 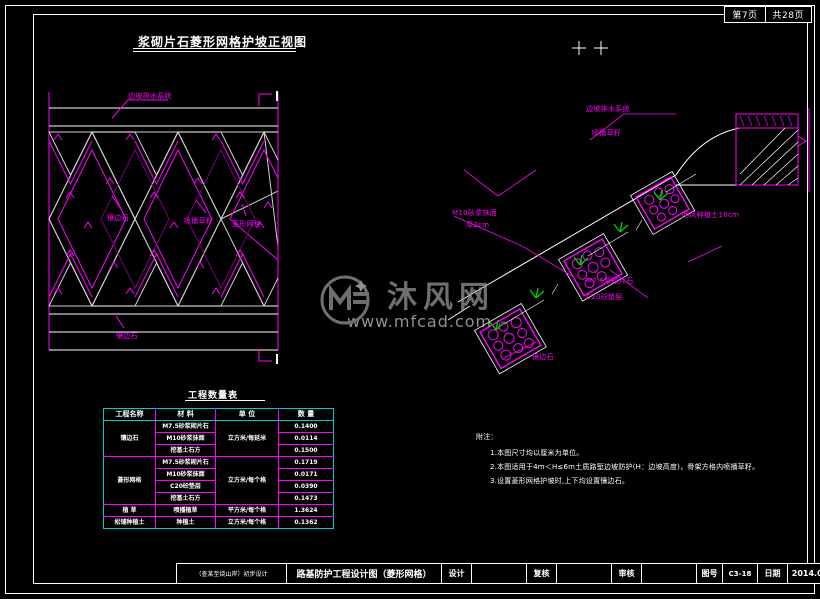 What do you see at coordinates (306, 474) in the screenshot?
I see `table-cell-quantity: 0.0171` at bounding box center [306, 474].